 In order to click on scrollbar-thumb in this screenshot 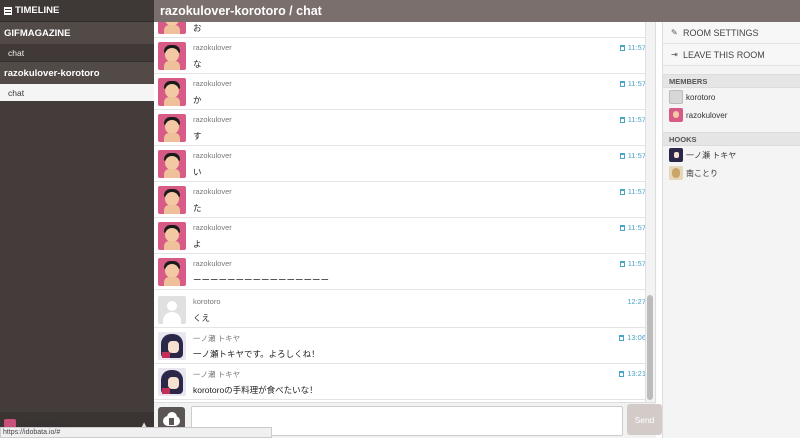, I will do `click(650, 347)`.